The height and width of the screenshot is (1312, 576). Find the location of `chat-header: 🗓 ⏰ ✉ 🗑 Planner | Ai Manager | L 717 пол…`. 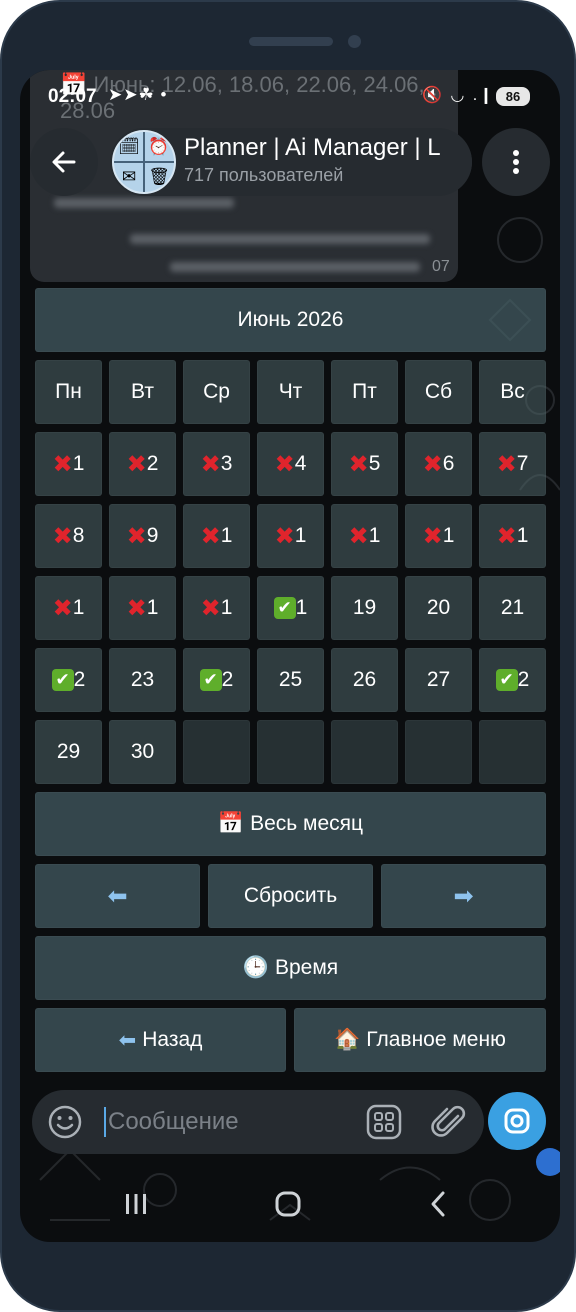

chat-header: 🗓 ⏰ ✉ 🗑 Planner | Ai Manager | L 717 пол… is located at coordinates (291, 162).